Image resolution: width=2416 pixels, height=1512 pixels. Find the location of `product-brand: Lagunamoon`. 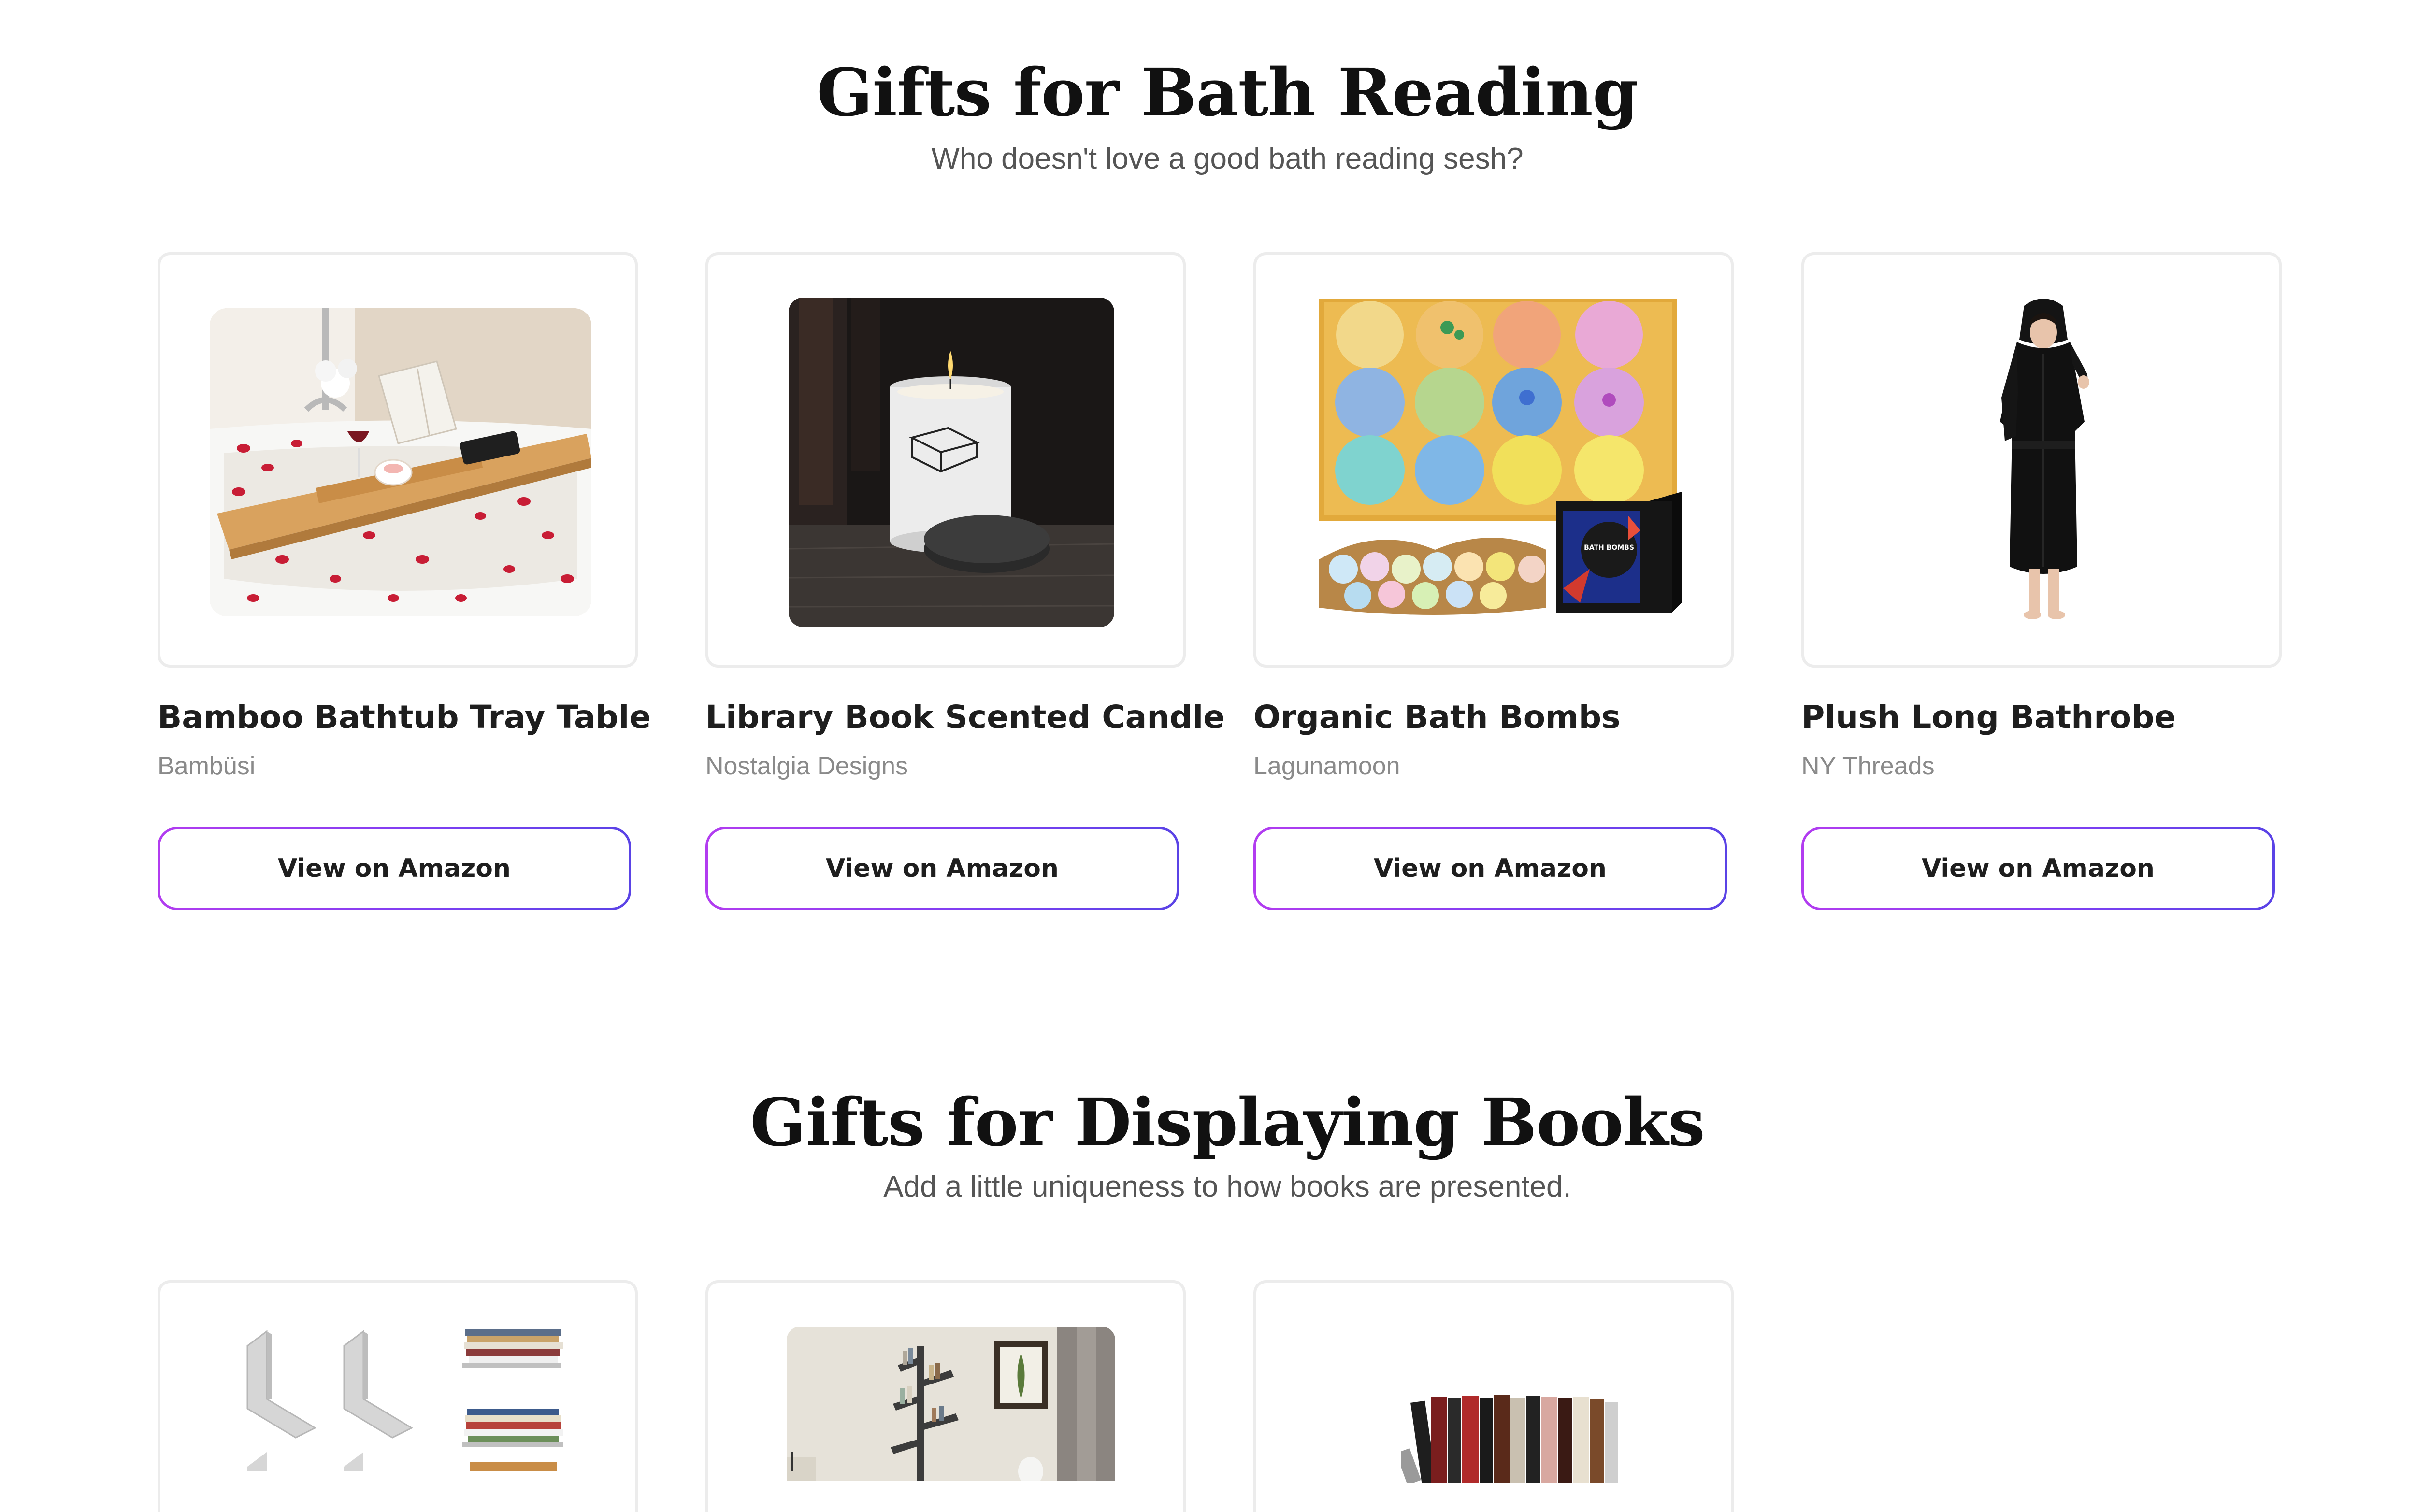

product-brand: Lagunamoon is located at coordinates (1326, 766).